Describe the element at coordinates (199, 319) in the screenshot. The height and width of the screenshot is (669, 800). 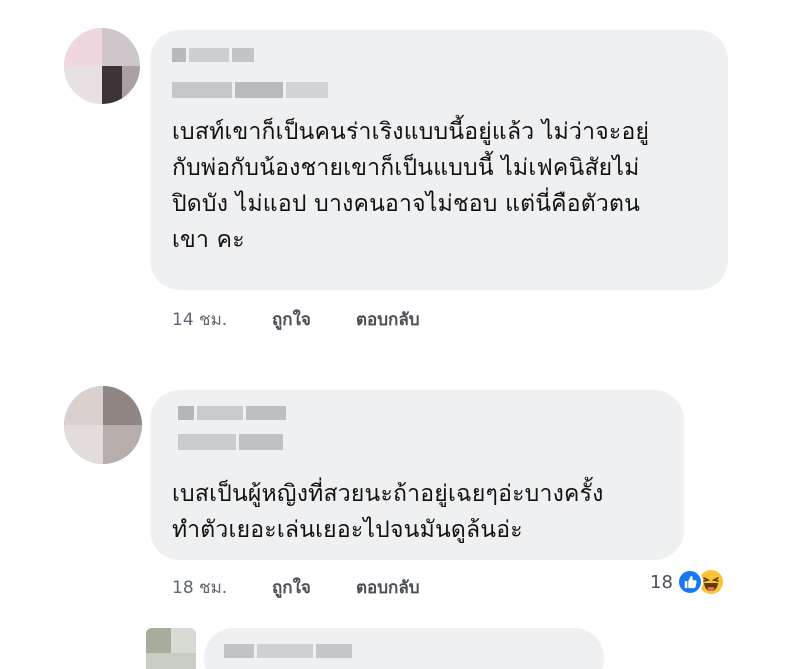
I see `timestamp: 14 ชม.` at that location.